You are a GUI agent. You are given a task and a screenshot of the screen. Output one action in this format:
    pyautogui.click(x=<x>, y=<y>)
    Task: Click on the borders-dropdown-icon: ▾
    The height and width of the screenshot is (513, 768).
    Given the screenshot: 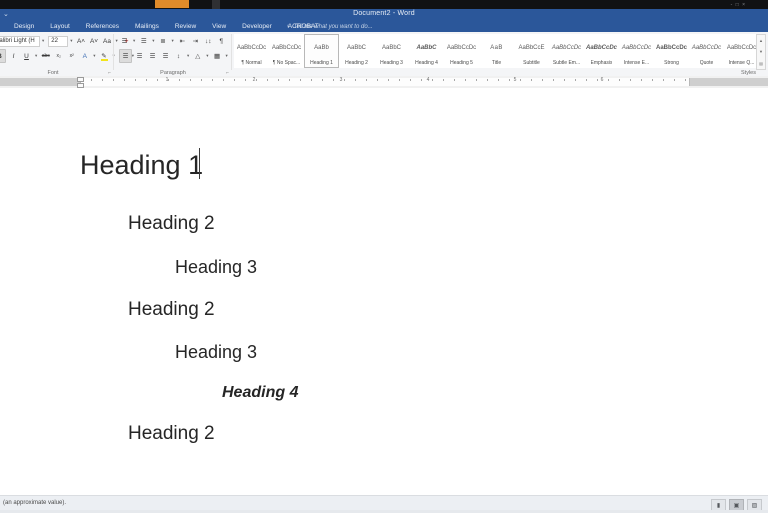 What is the action you would take?
    pyautogui.click(x=227, y=56)
    